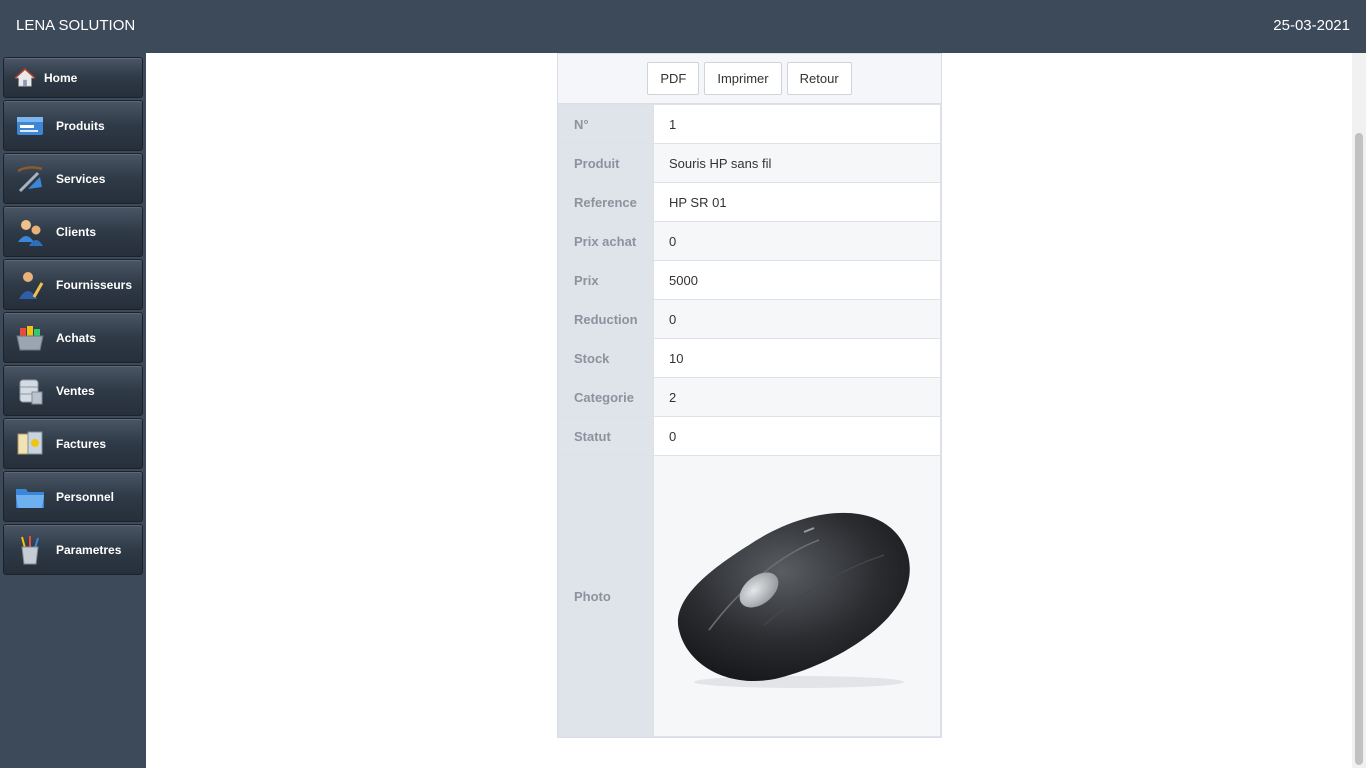 The image size is (1366, 768). I want to click on supplier-icon, so click(31, 285).